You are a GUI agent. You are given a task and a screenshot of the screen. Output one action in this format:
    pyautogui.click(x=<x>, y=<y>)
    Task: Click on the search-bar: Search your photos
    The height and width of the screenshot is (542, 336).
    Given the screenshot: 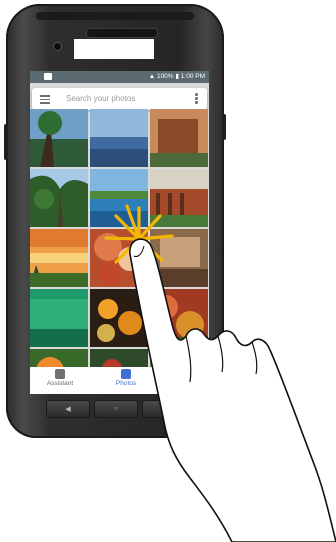 What is the action you would take?
    pyautogui.click(x=119, y=99)
    